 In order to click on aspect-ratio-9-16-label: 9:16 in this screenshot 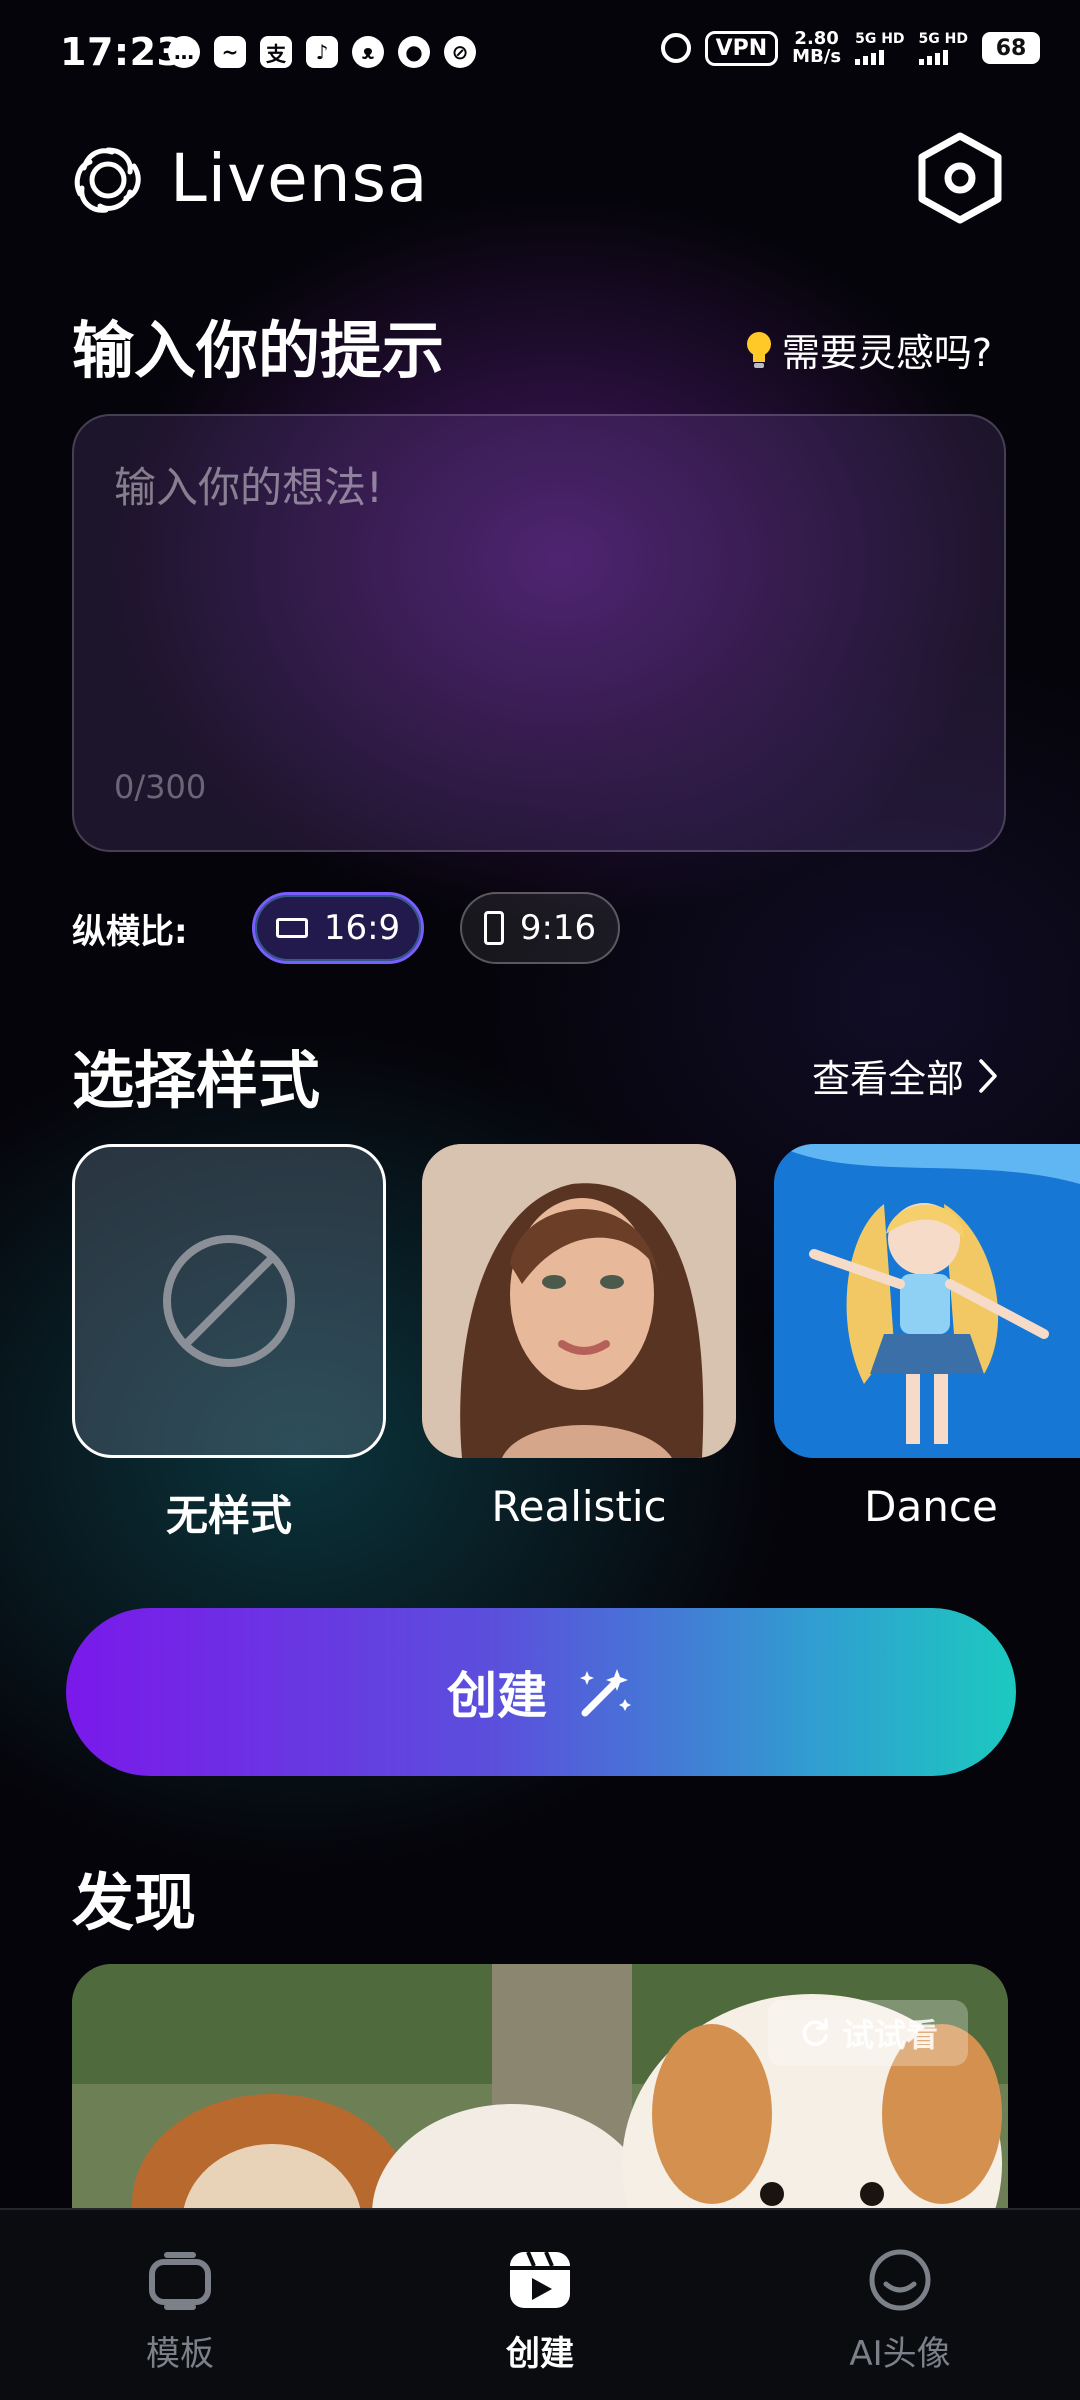, I will do `click(558, 928)`.